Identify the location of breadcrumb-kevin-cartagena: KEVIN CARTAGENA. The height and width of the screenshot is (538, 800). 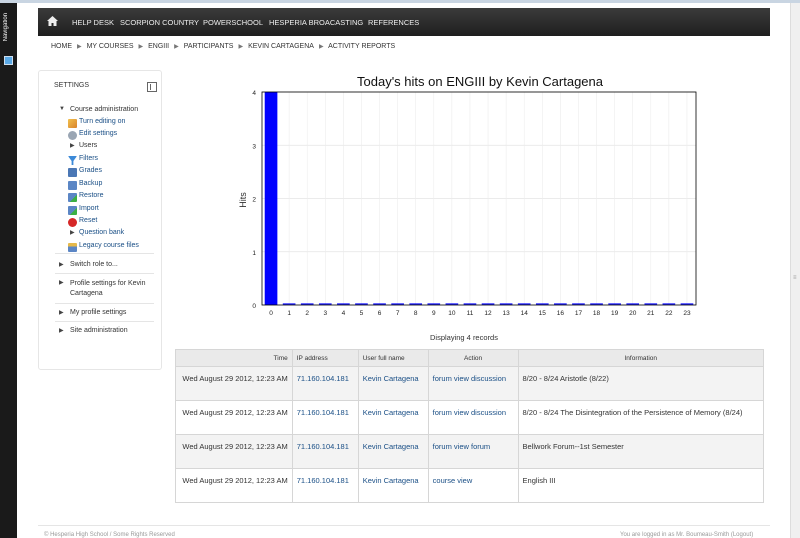
(281, 46).